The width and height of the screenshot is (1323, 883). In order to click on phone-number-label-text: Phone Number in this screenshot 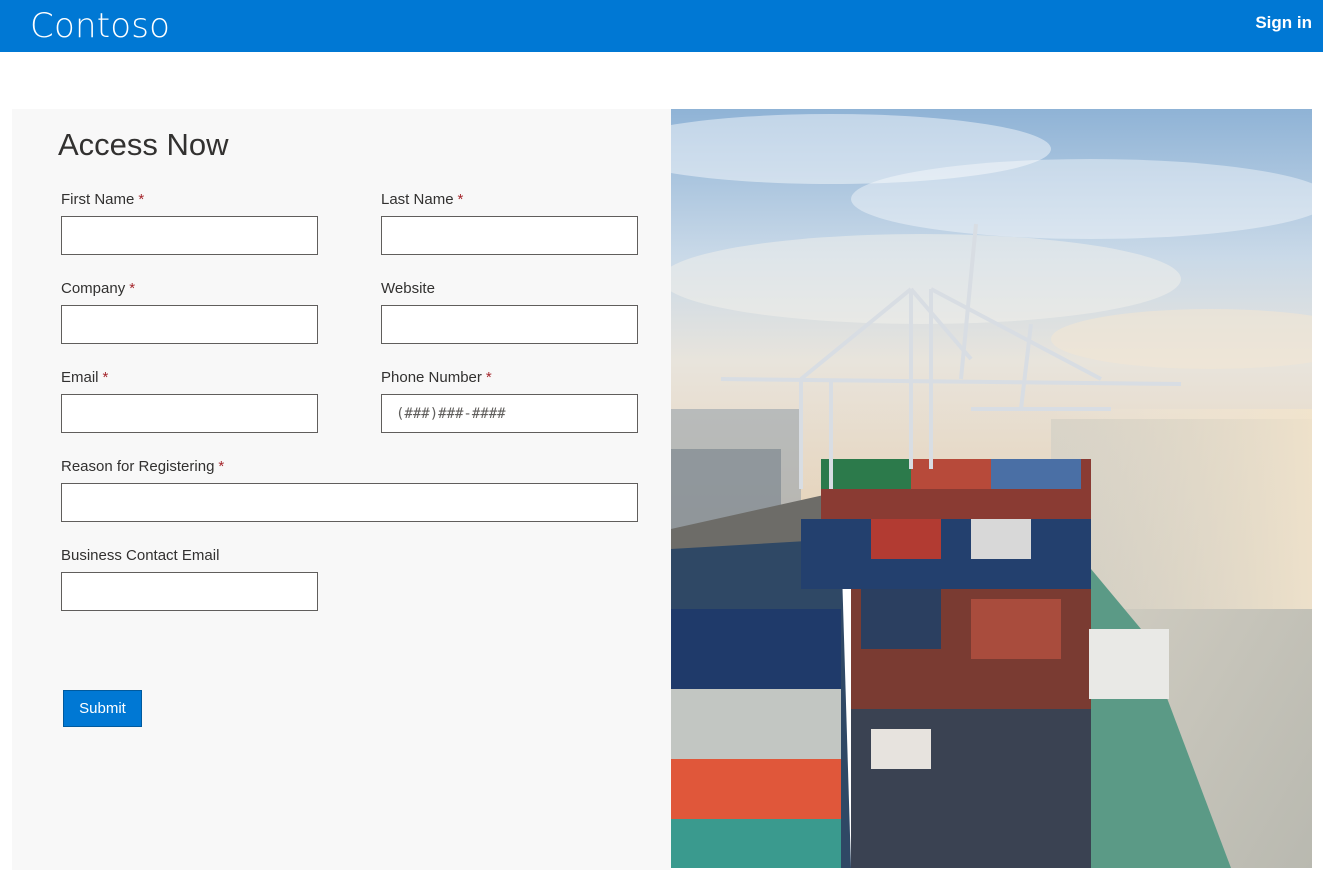, I will do `click(431, 377)`.